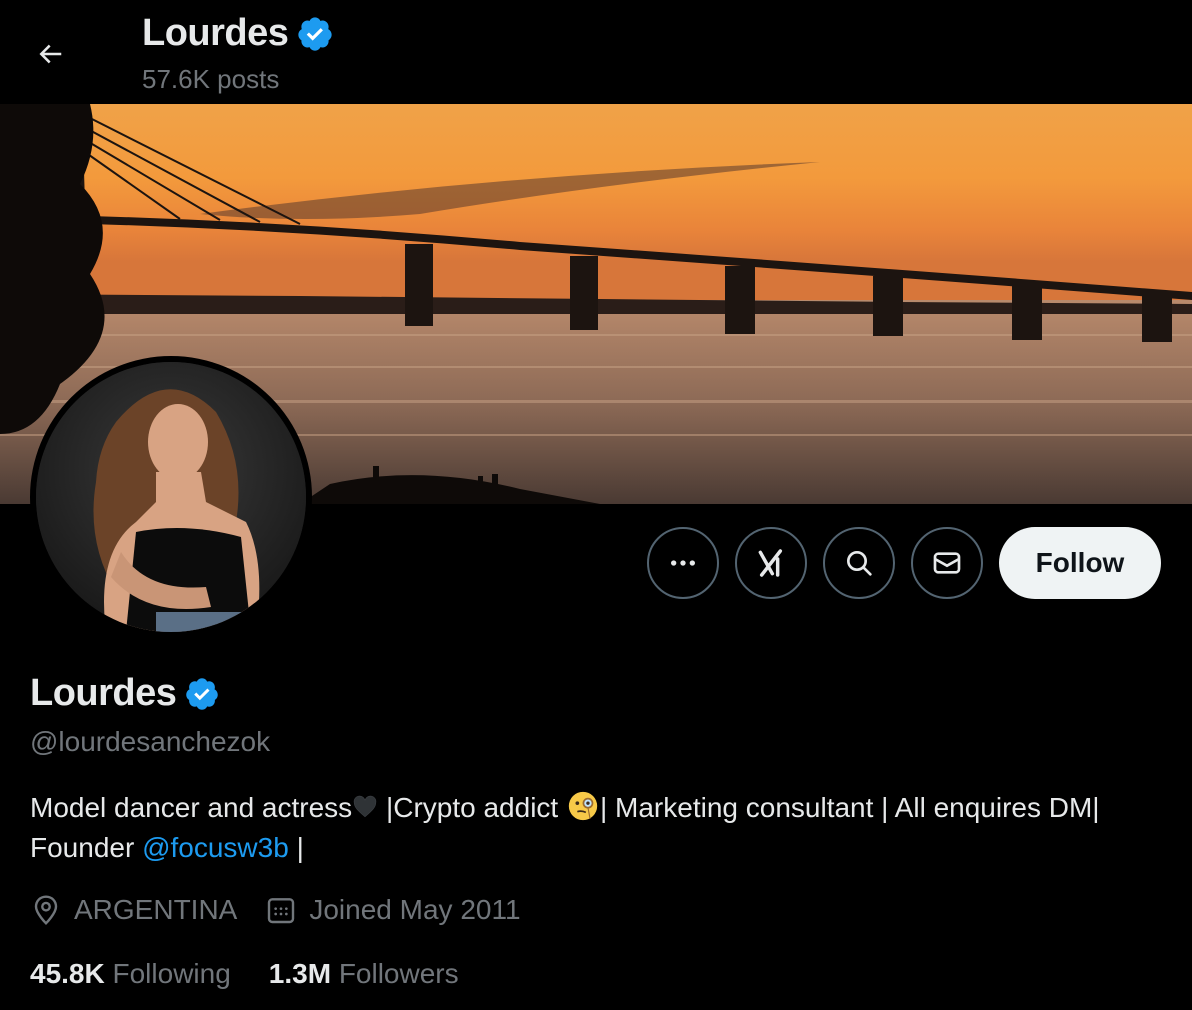 The image size is (1192, 1010). What do you see at coordinates (215, 33) in the screenshot?
I see `header-name: Lourdes` at bounding box center [215, 33].